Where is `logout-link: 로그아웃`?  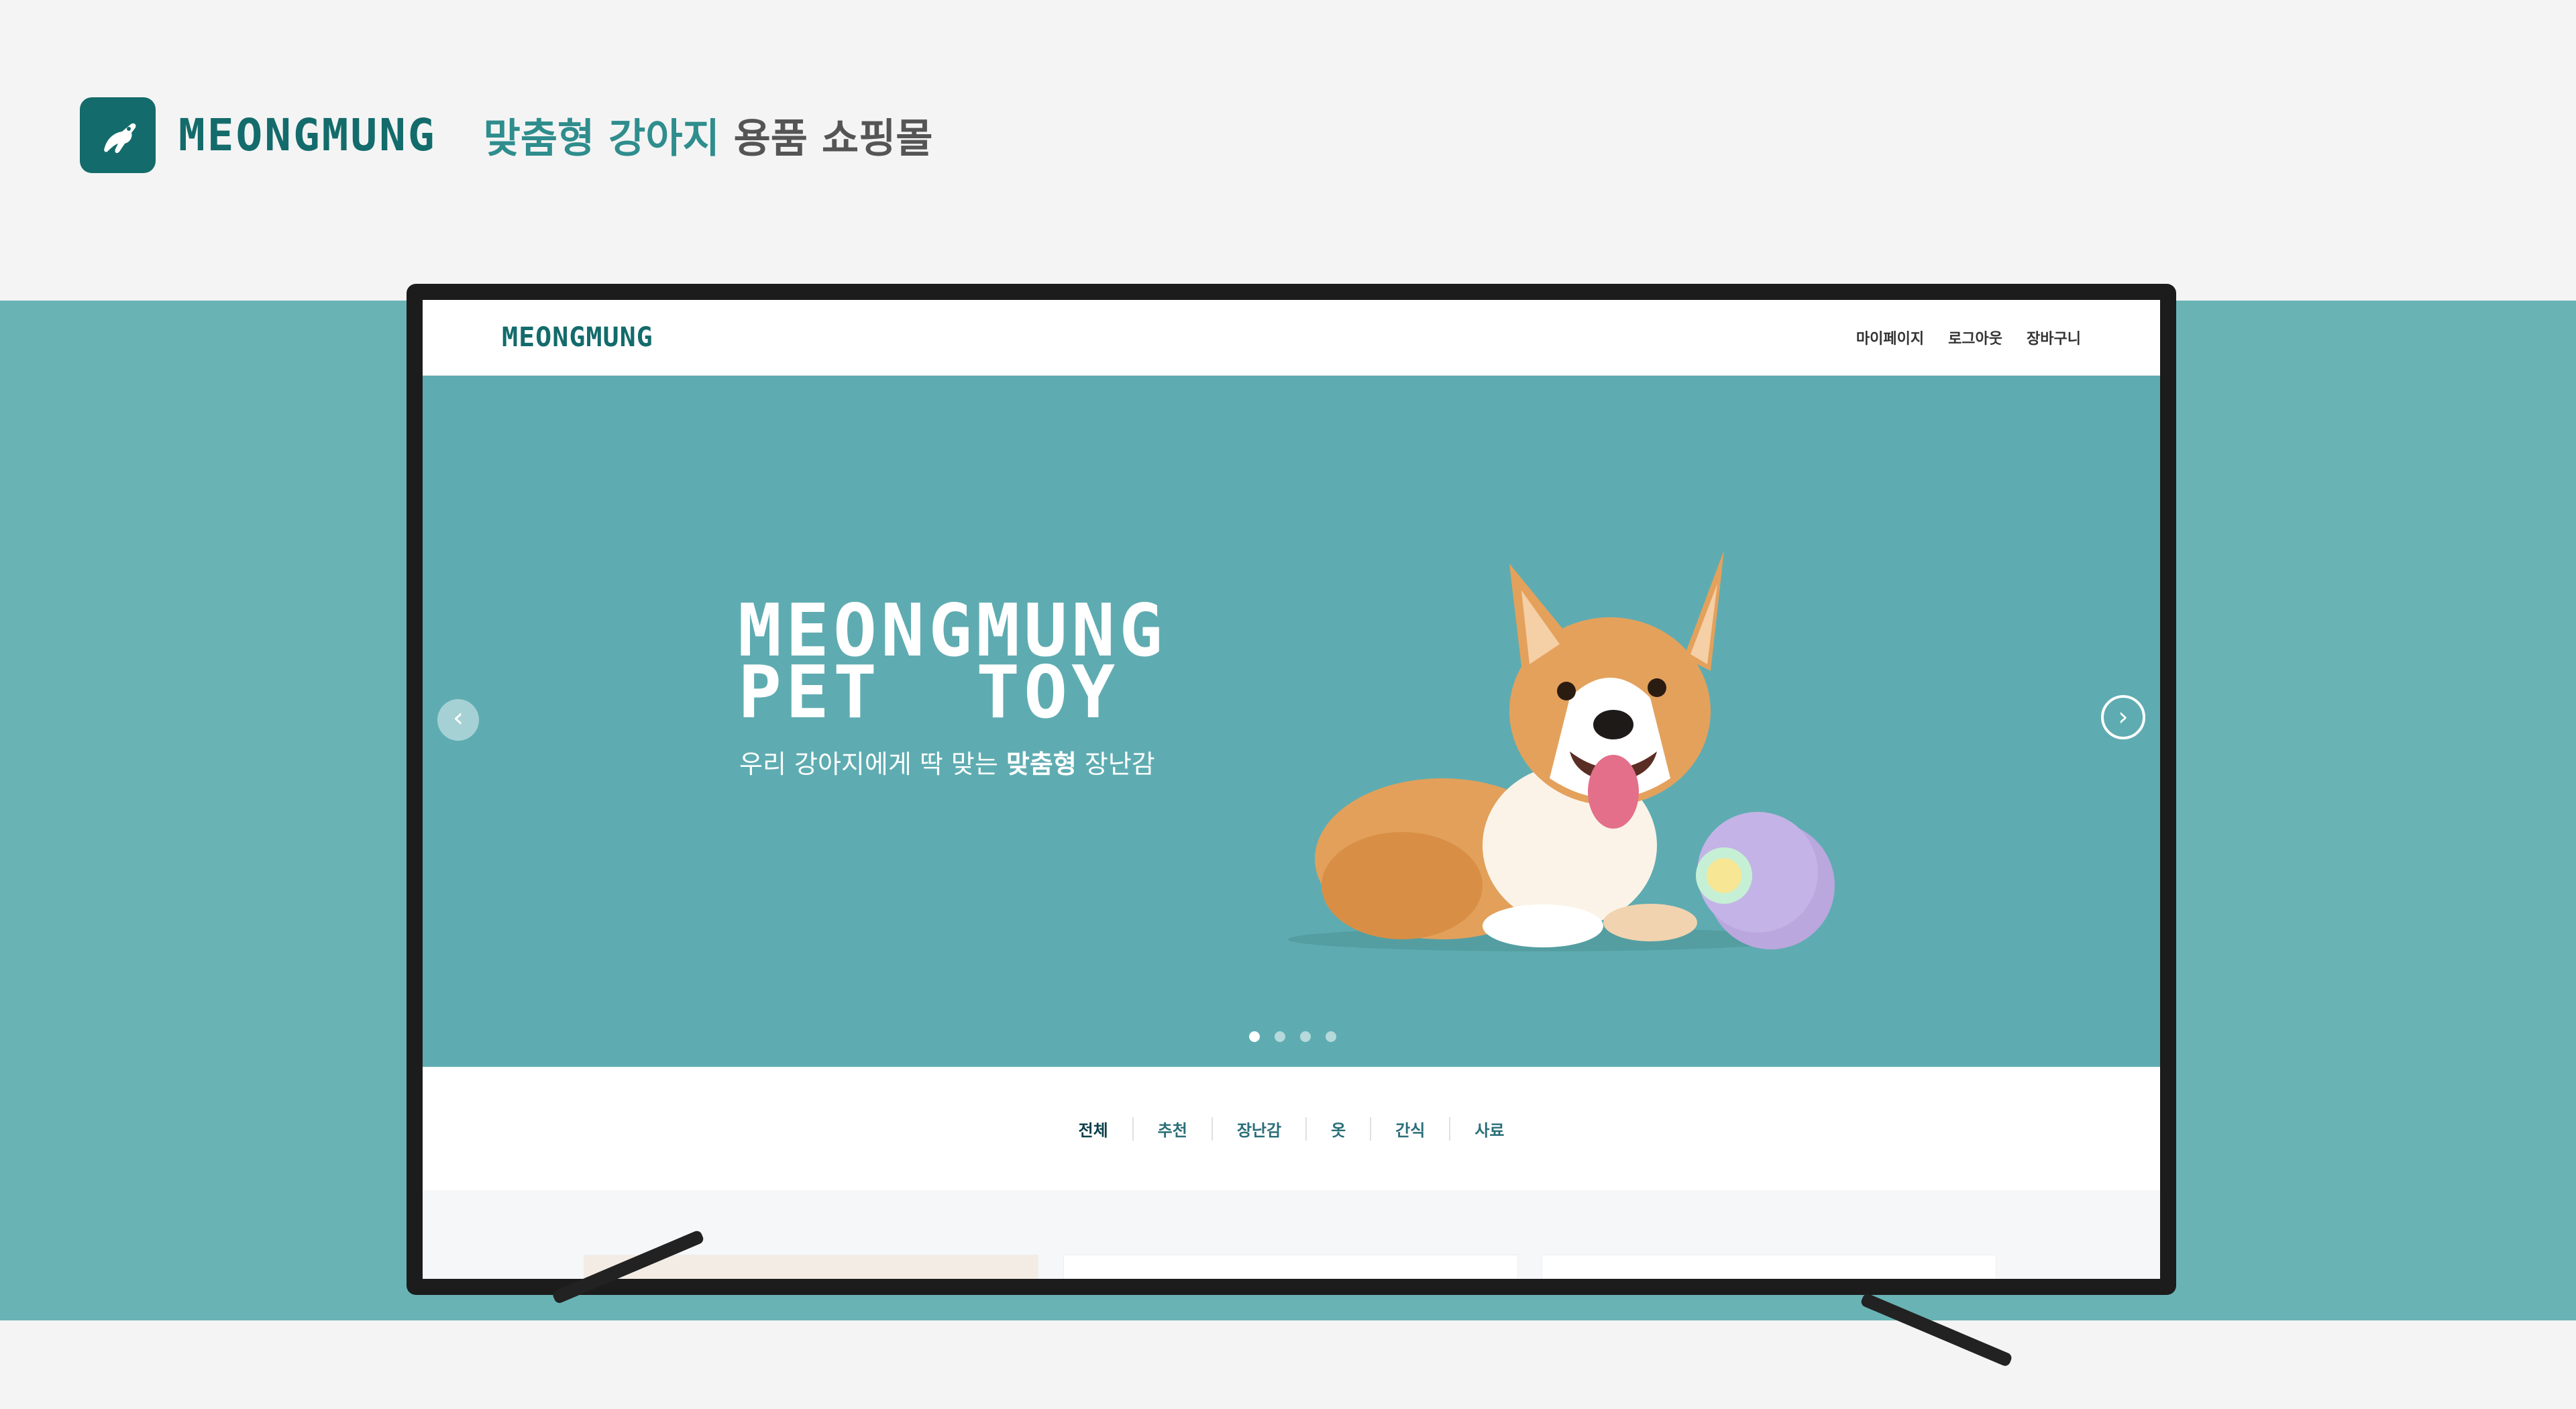 logout-link: 로그아웃 is located at coordinates (1975, 337).